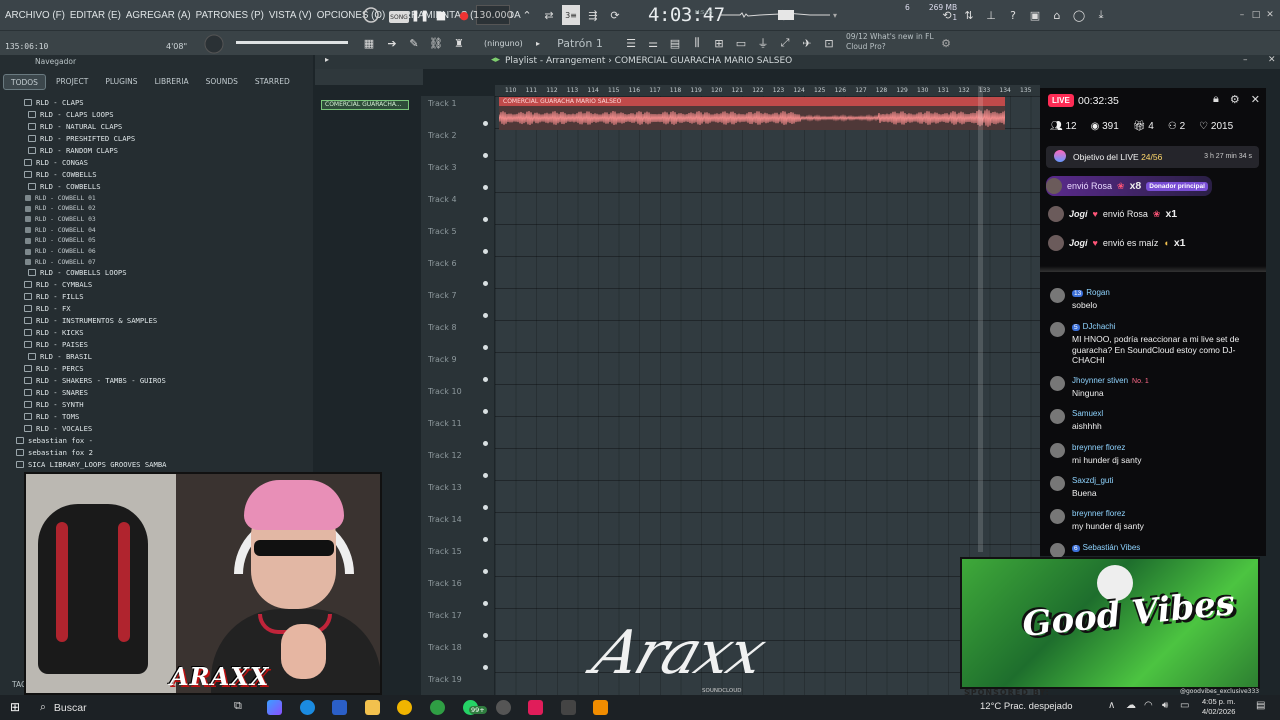 The image size is (1280, 720). What do you see at coordinates (54, 441) in the screenshot?
I see `browser-folder: sebastian fox -` at bounding box center [54, 441].